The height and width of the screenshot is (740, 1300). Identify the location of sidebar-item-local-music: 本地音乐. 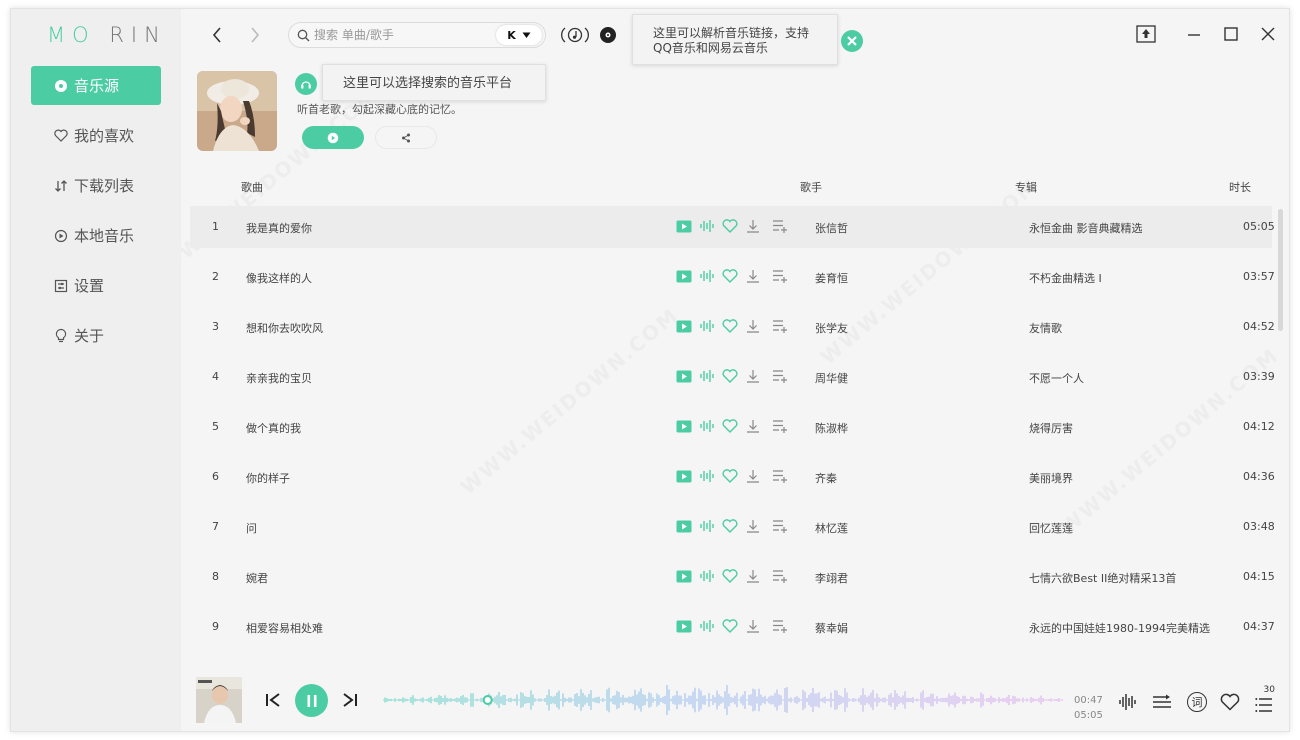
(96, 235).